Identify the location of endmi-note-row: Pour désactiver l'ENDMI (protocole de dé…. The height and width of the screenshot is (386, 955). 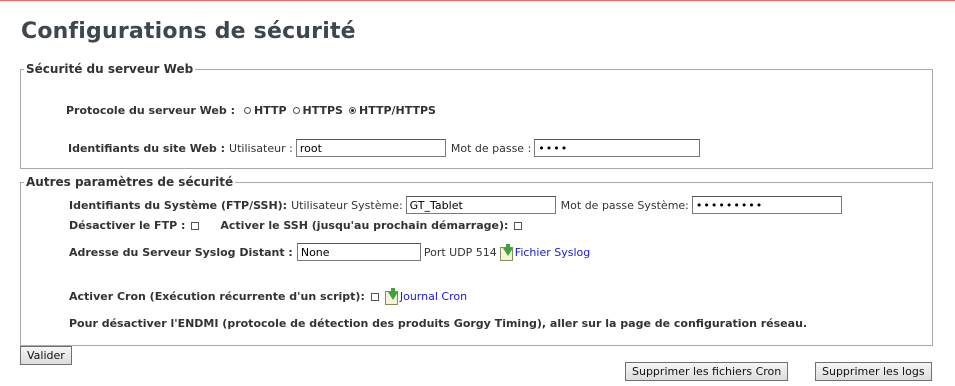
(438, 323).